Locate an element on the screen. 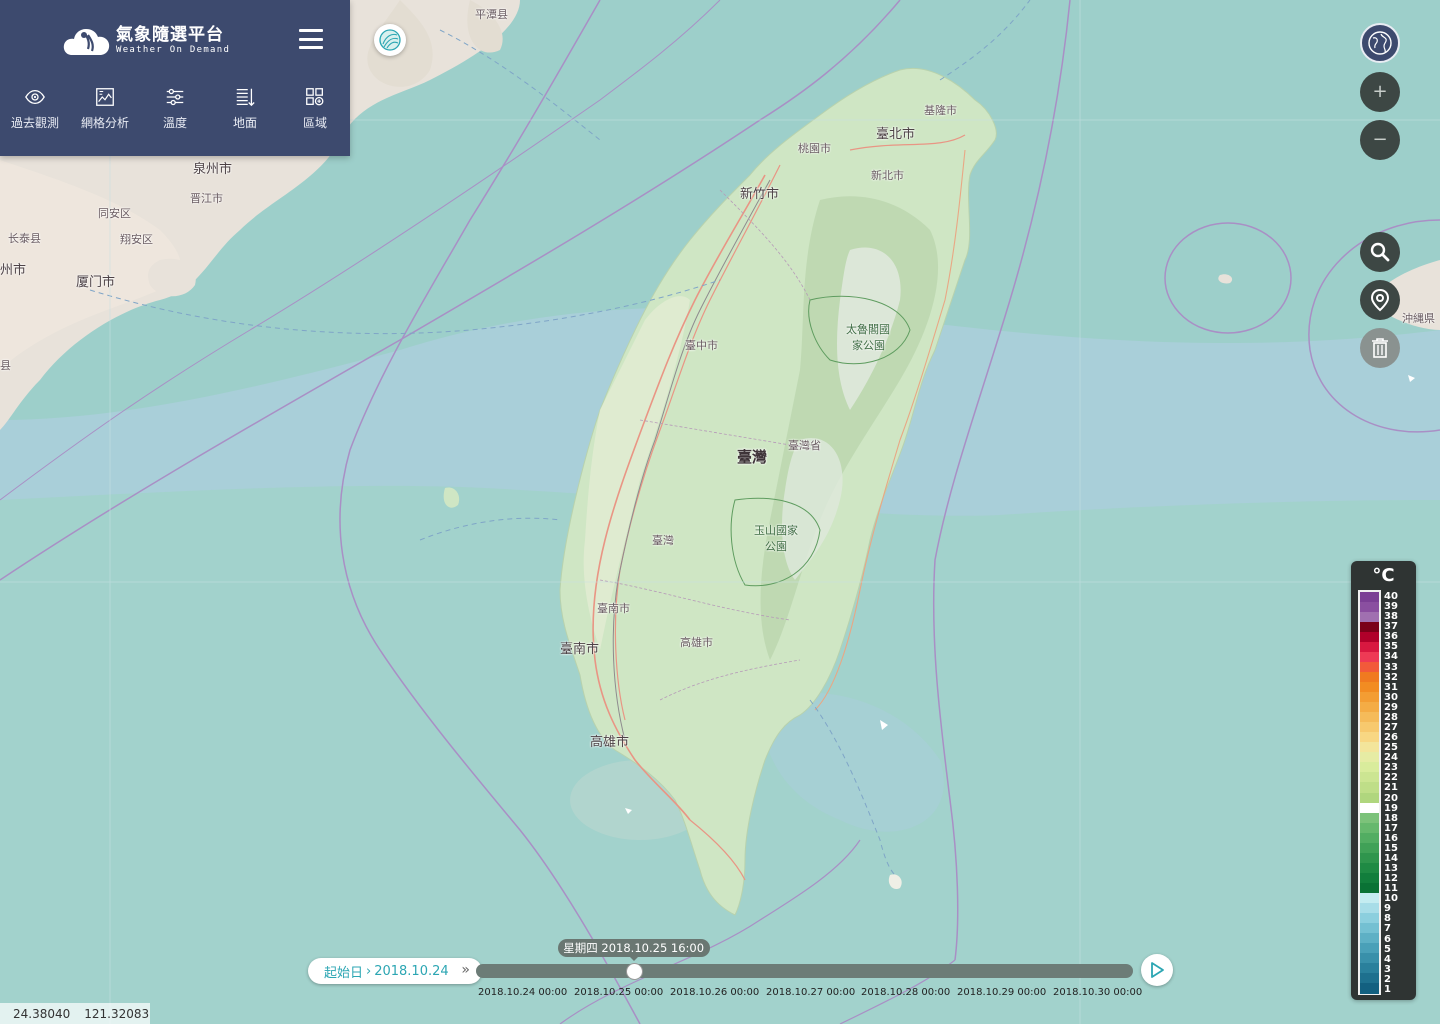 Image resolution: width=1440 pixels, height=1024 pixels. timeline-tick-label: 2018.10.27 00:00 is located at coordinates (811, 992).